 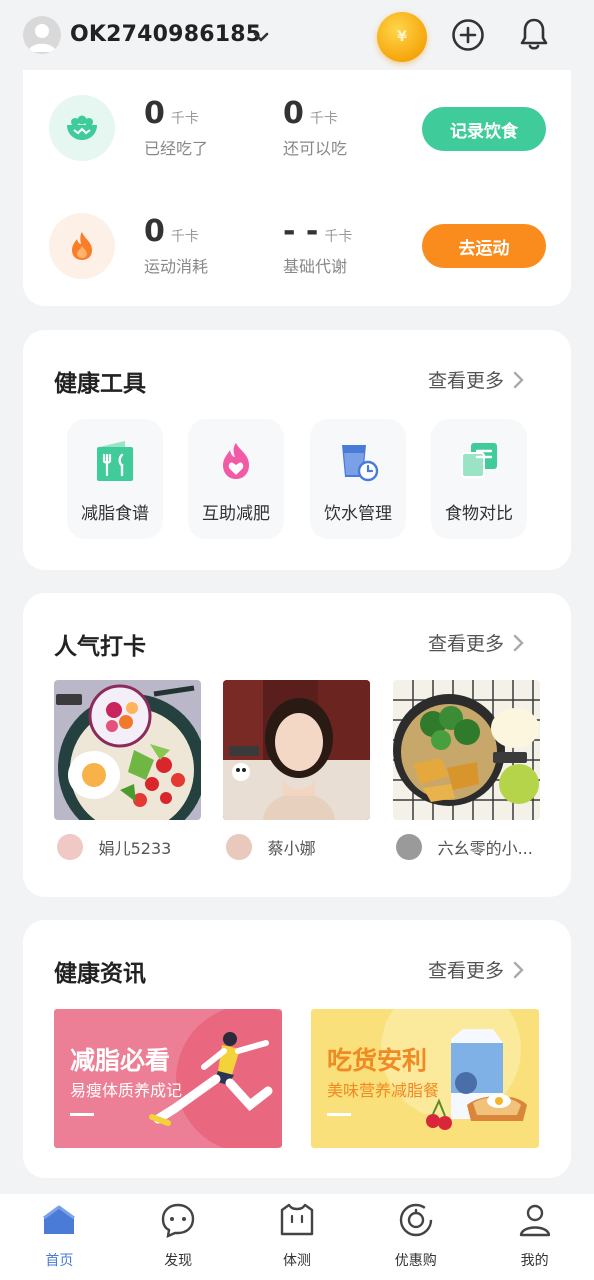 I want to click on checkin-post: 蔡小娜, so click(x=296, y=770).